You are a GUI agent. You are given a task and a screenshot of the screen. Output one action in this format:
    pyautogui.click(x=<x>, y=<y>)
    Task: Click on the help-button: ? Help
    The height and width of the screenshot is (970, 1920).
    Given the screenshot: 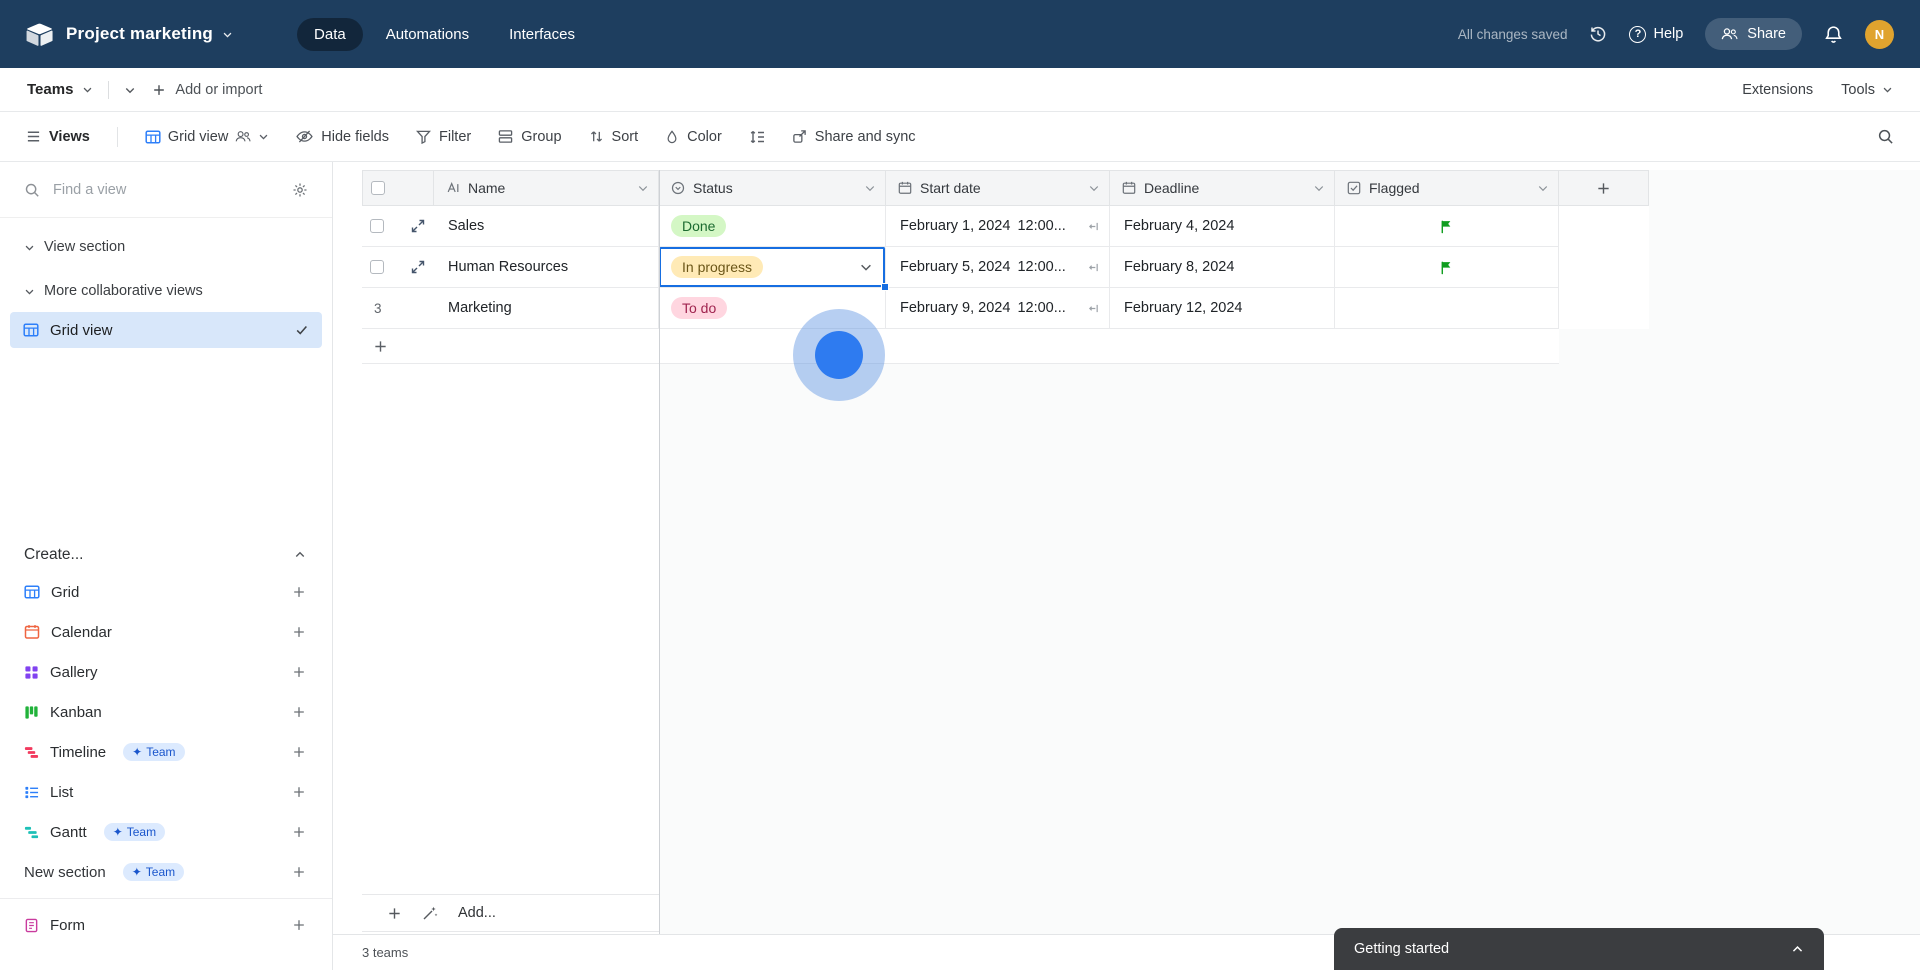 What is the action you would take?
    pyautogui.click(x=1656, y=34)
    